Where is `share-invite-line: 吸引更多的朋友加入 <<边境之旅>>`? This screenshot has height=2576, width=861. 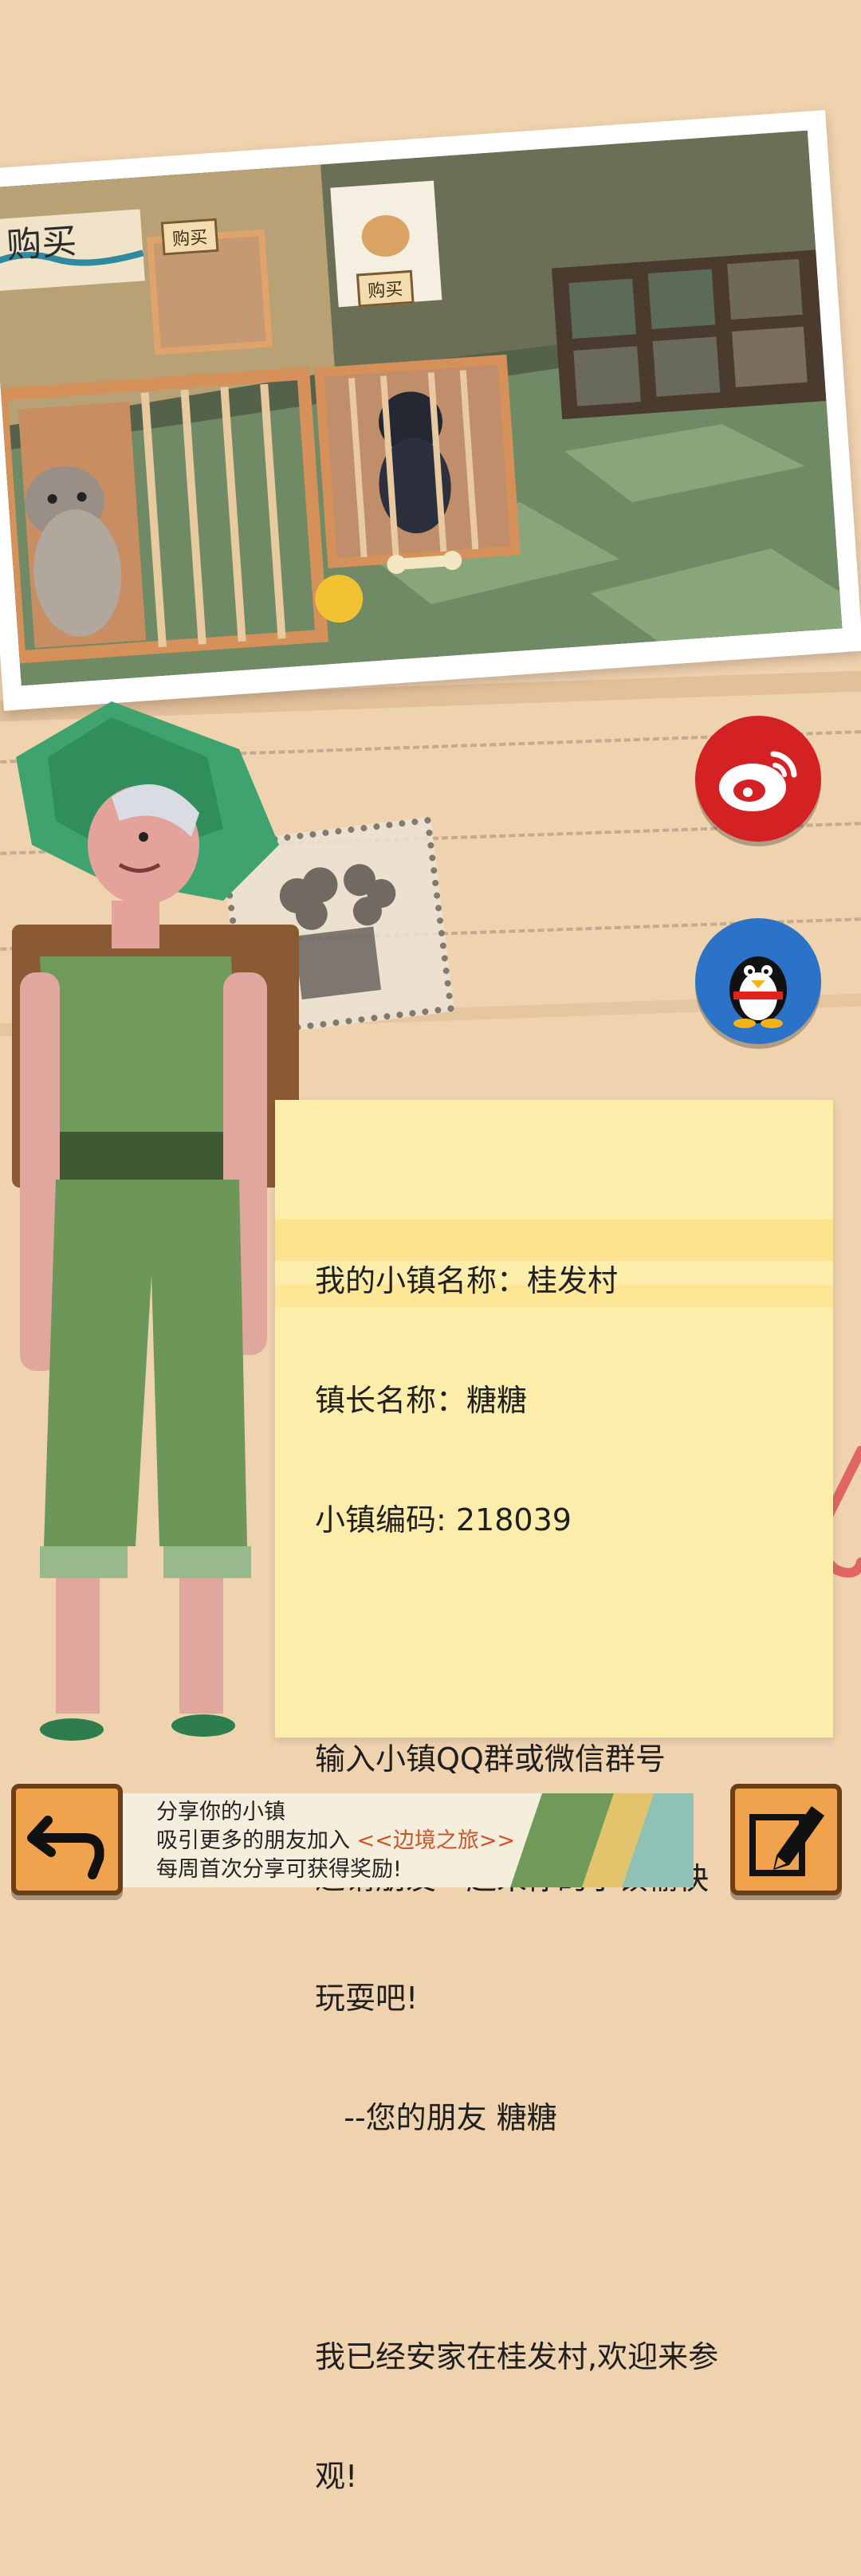 share-invite-line: 吸引更多的朋友加入 <<边境之旅>> is located at coordinates (335, 1841).